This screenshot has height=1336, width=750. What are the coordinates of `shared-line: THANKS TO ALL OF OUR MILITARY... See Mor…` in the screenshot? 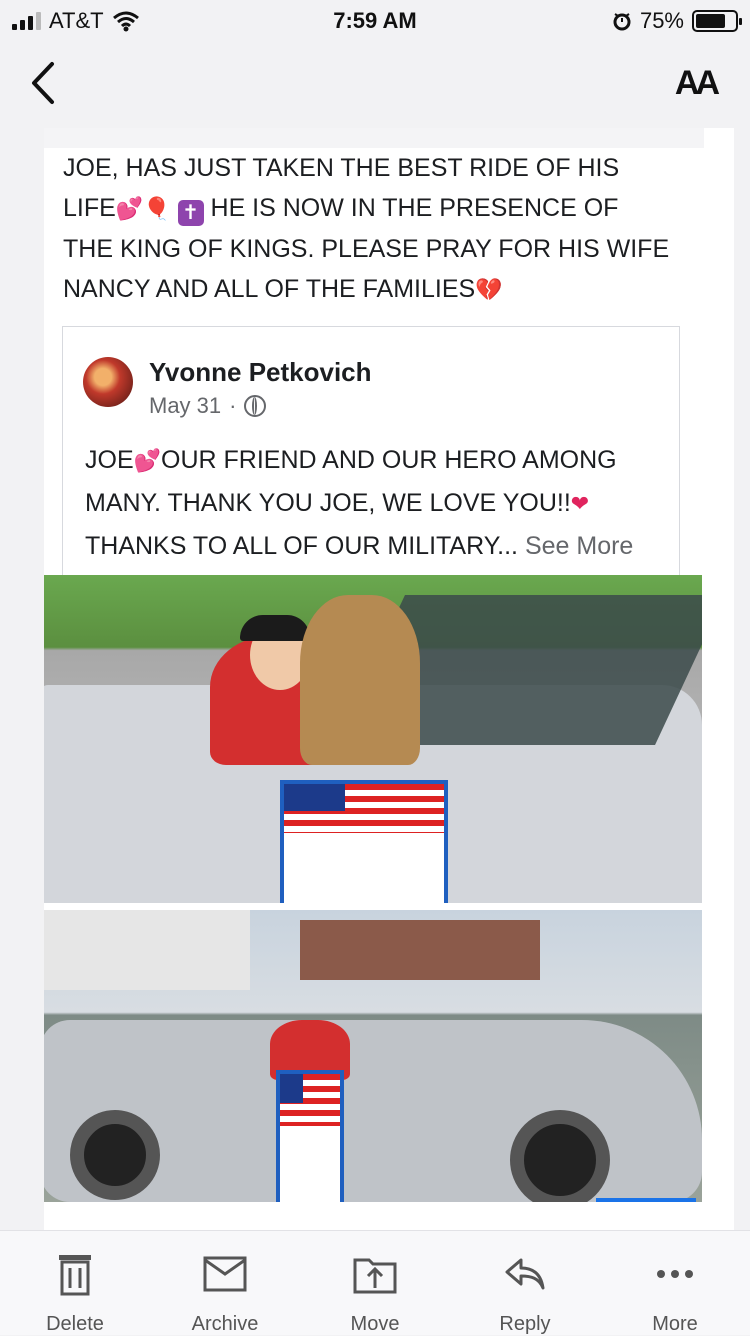 It's located at (380, 546).